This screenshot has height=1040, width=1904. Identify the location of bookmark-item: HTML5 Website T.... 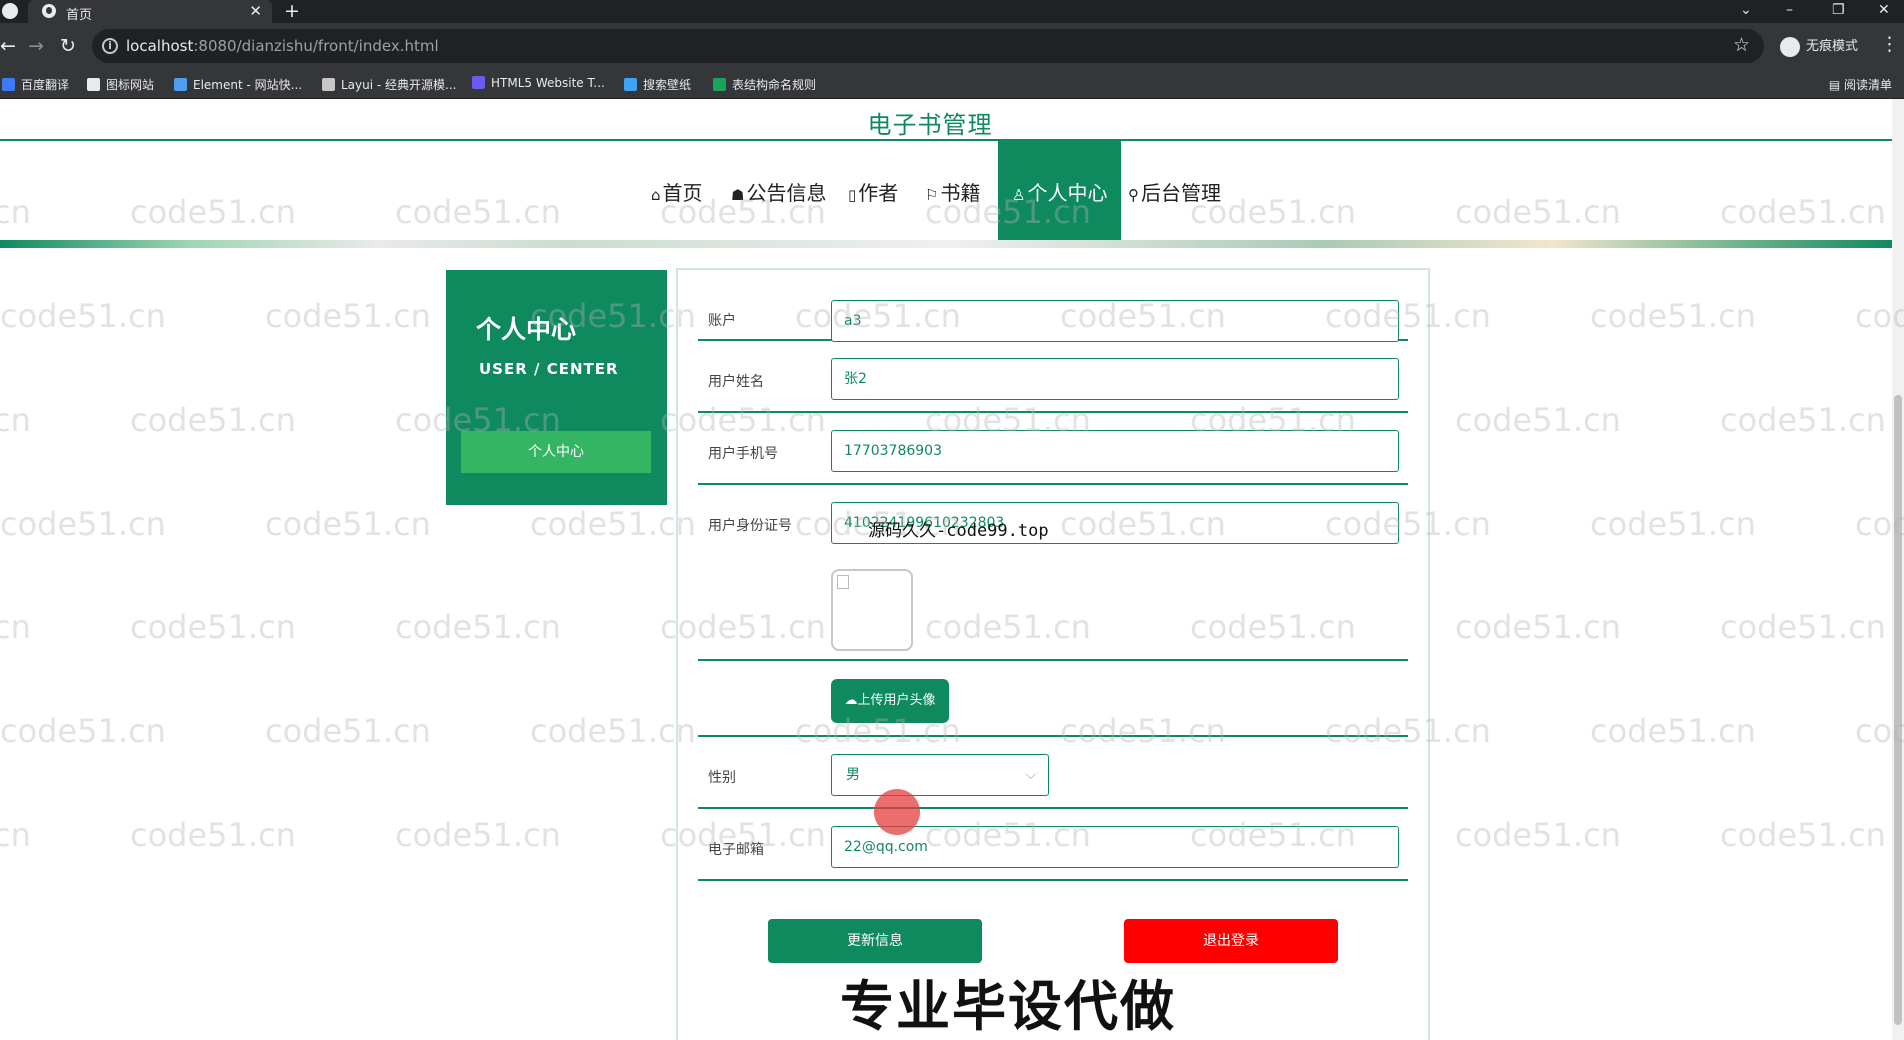
(538, 83).